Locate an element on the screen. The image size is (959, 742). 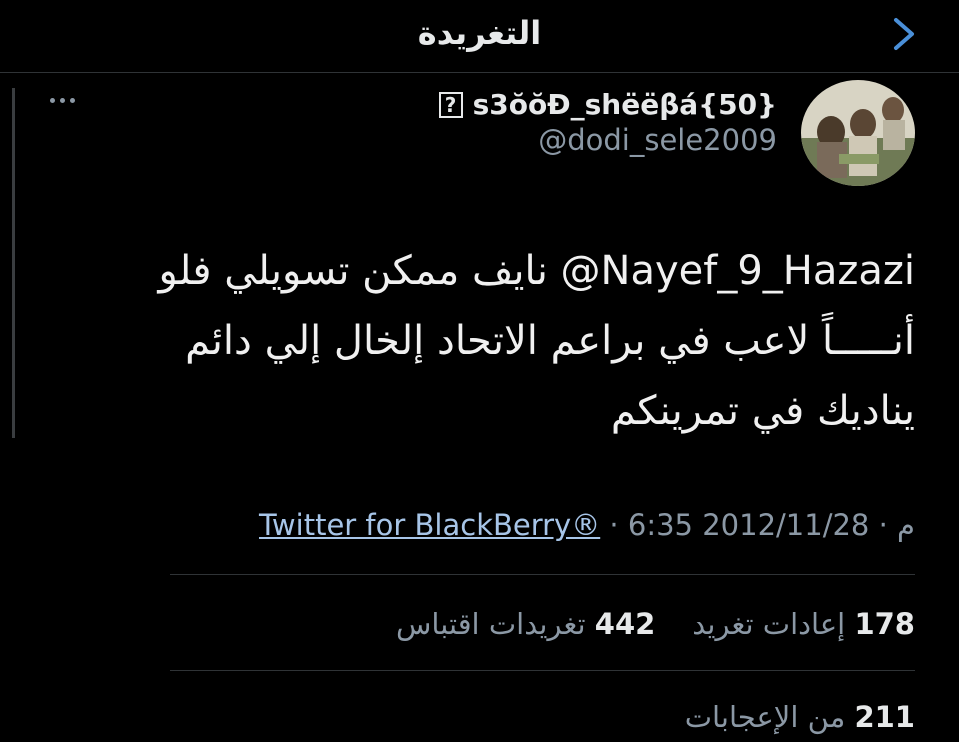
display-name-text: s3ŏŏÐ_shëëβá{50} is located at coordinates (624, 104).